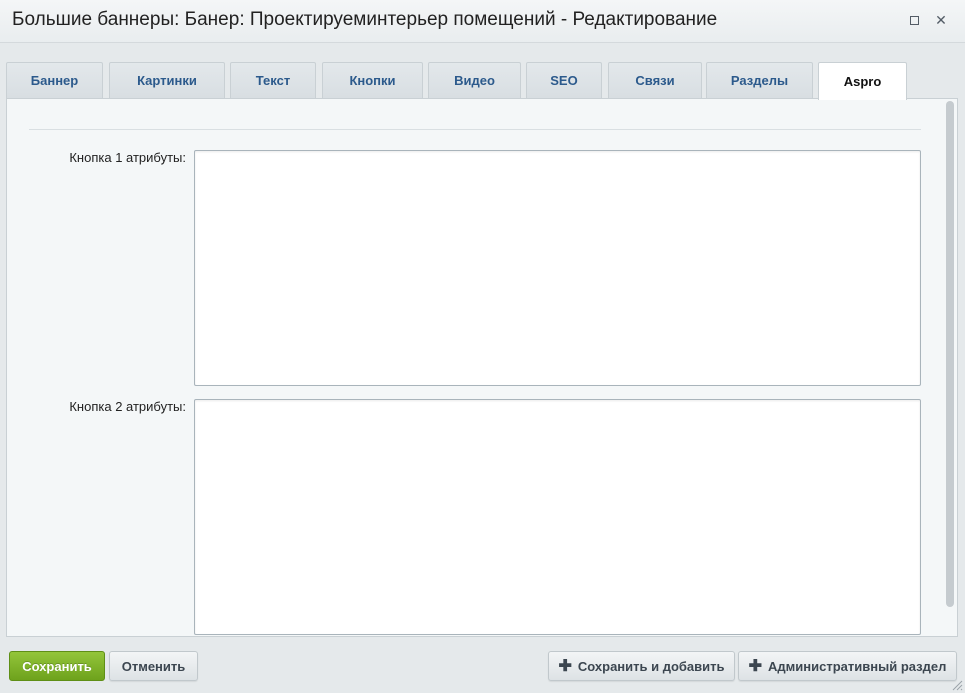 The image size is (965, 693). Describe the element at coordinates (950, 354) in the screenshot. I see `scrollbar-thumb` at that location.